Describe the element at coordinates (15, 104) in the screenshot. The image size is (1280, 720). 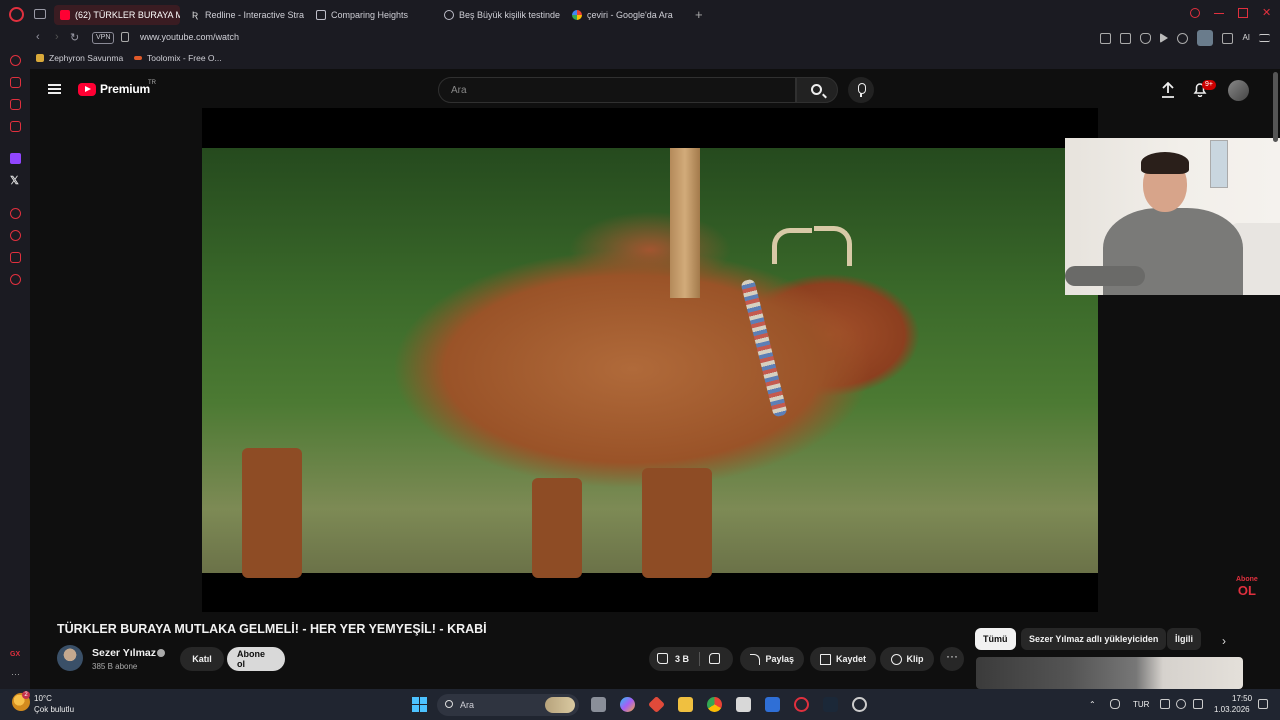
I see `messenger-icon` at that location.